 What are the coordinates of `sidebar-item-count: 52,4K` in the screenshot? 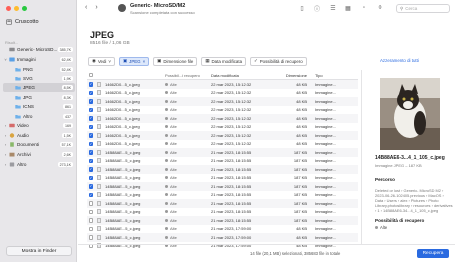 It's located at (66, 69).